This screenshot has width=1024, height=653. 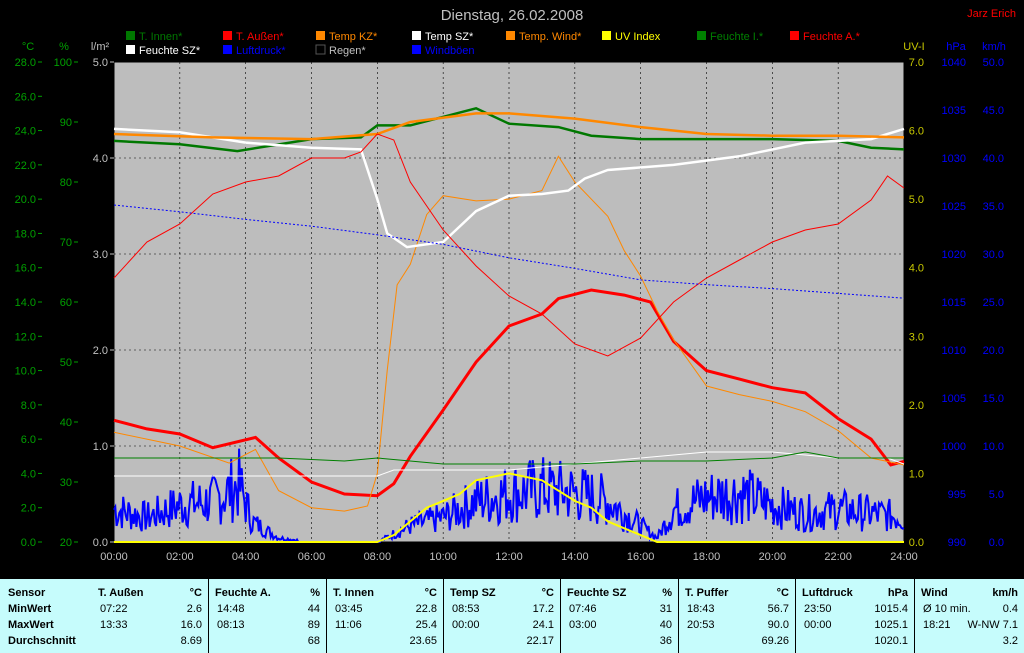 I want to click on stats-min-3: 17.2, so click(x=543, y=609).